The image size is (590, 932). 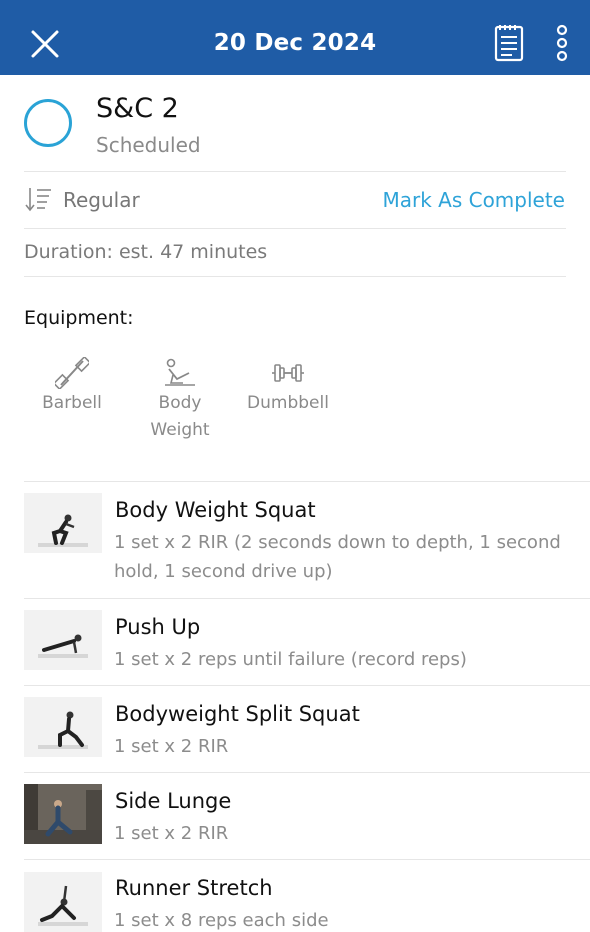 I want to click on exercise-description-line: hold, 1 second drive up), so click(x=223, y=571).